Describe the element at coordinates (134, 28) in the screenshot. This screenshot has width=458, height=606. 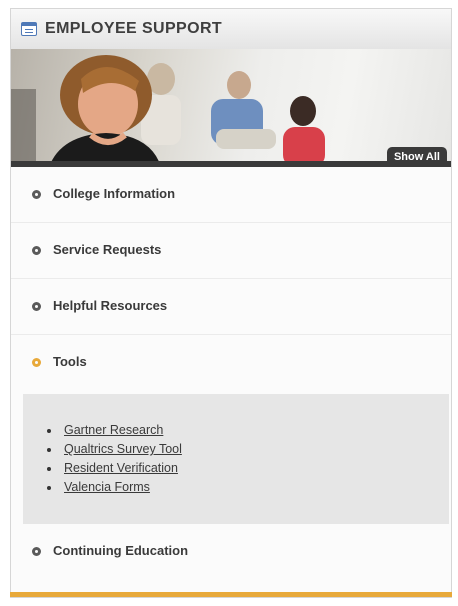
I see `panel-title: EMPLOYEE SUPPORT` at that location.